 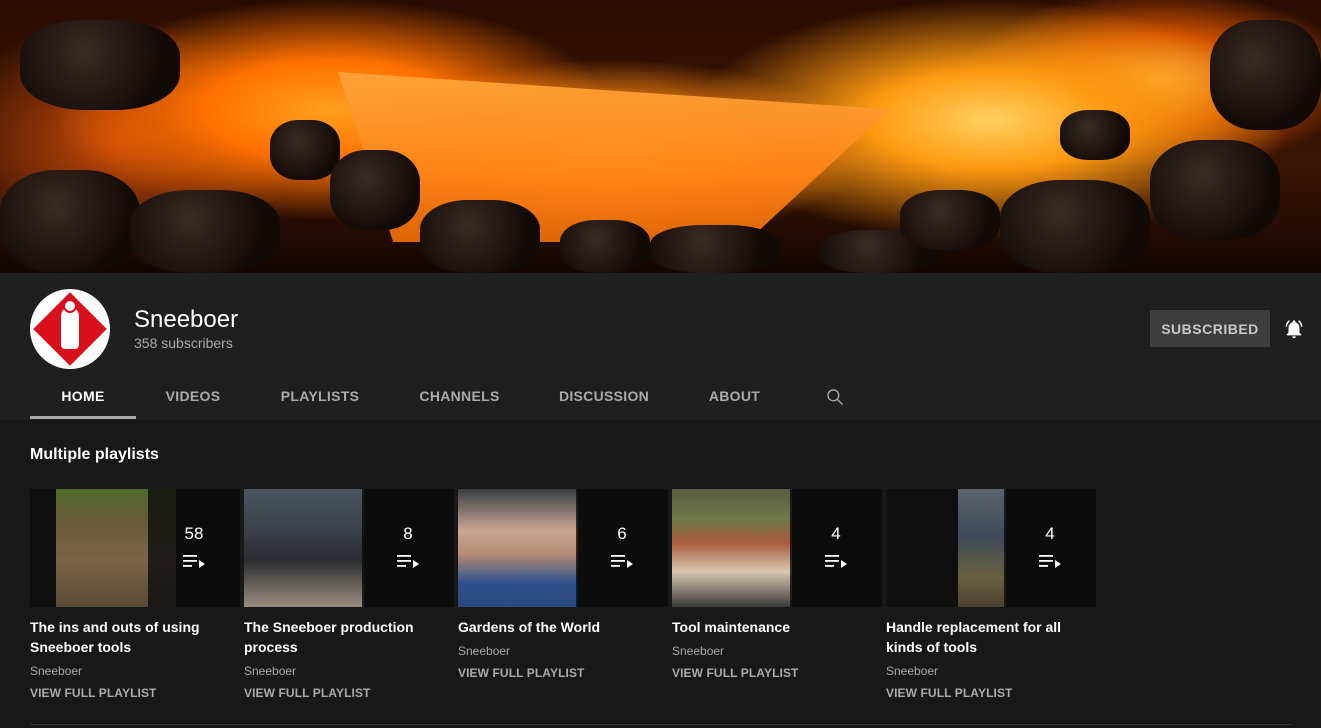 I want to click on tab-playlists: PLAYLISTS, so click(x=320, y=395).